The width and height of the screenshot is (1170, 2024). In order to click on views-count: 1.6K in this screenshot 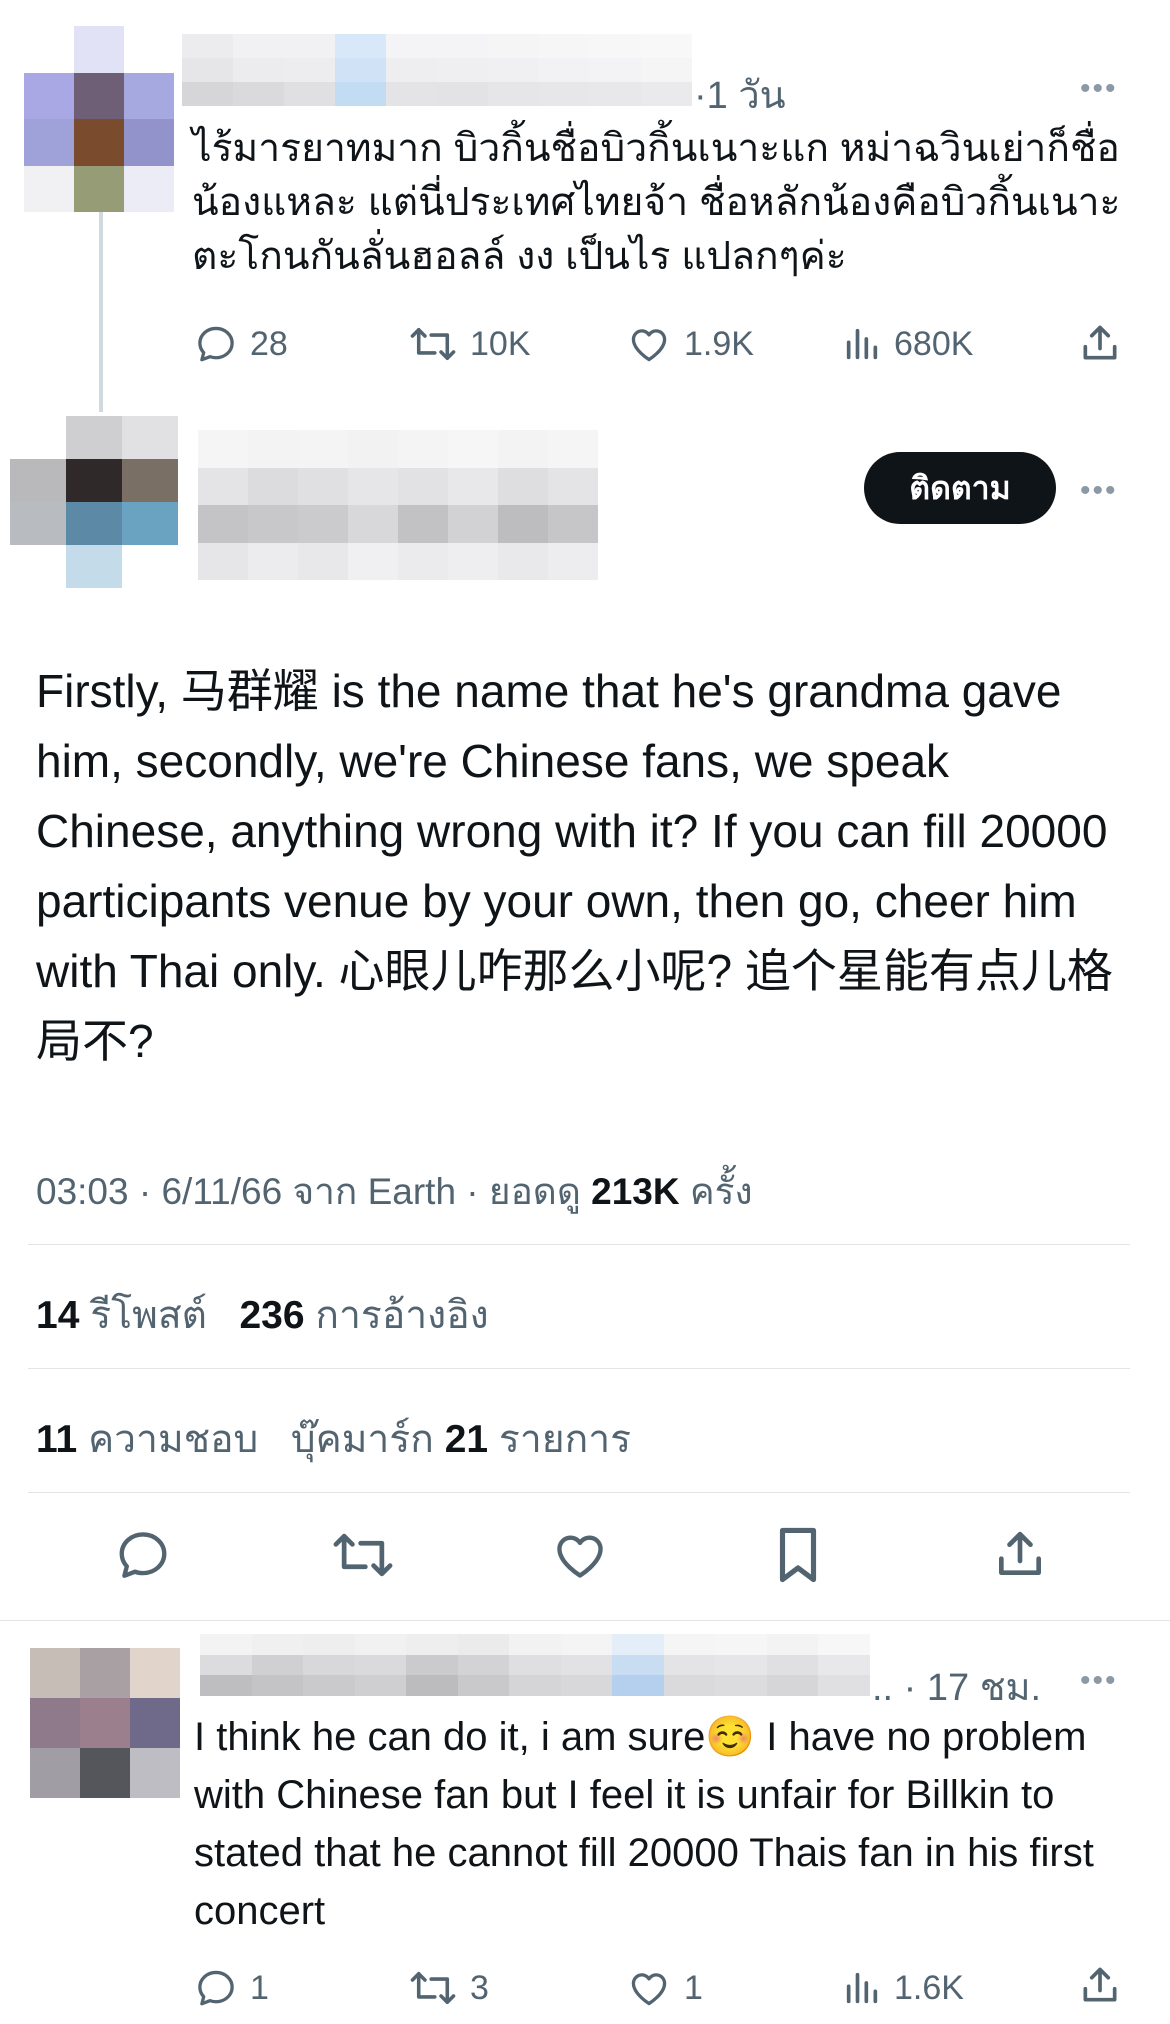, I will do `click(929, 1987)`.